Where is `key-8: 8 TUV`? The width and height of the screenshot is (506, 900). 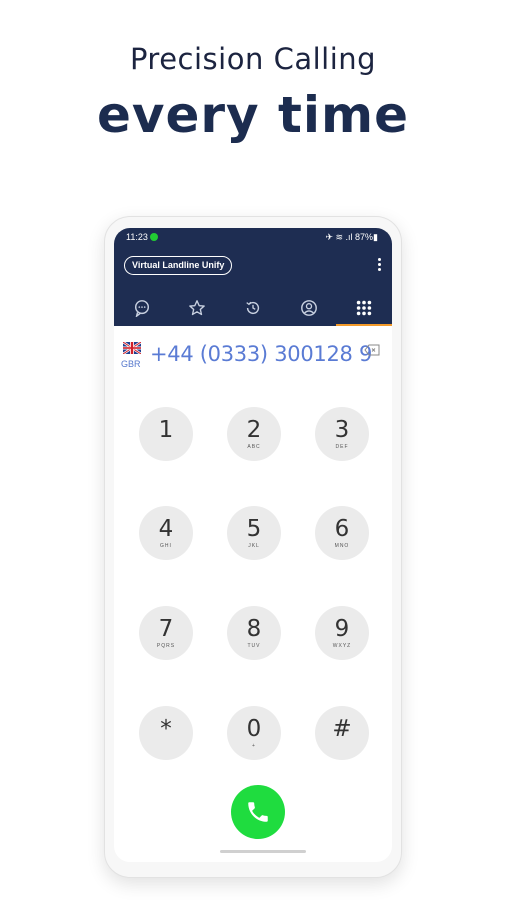 key-8: 8 TUV is located at coordinates (254, 633).